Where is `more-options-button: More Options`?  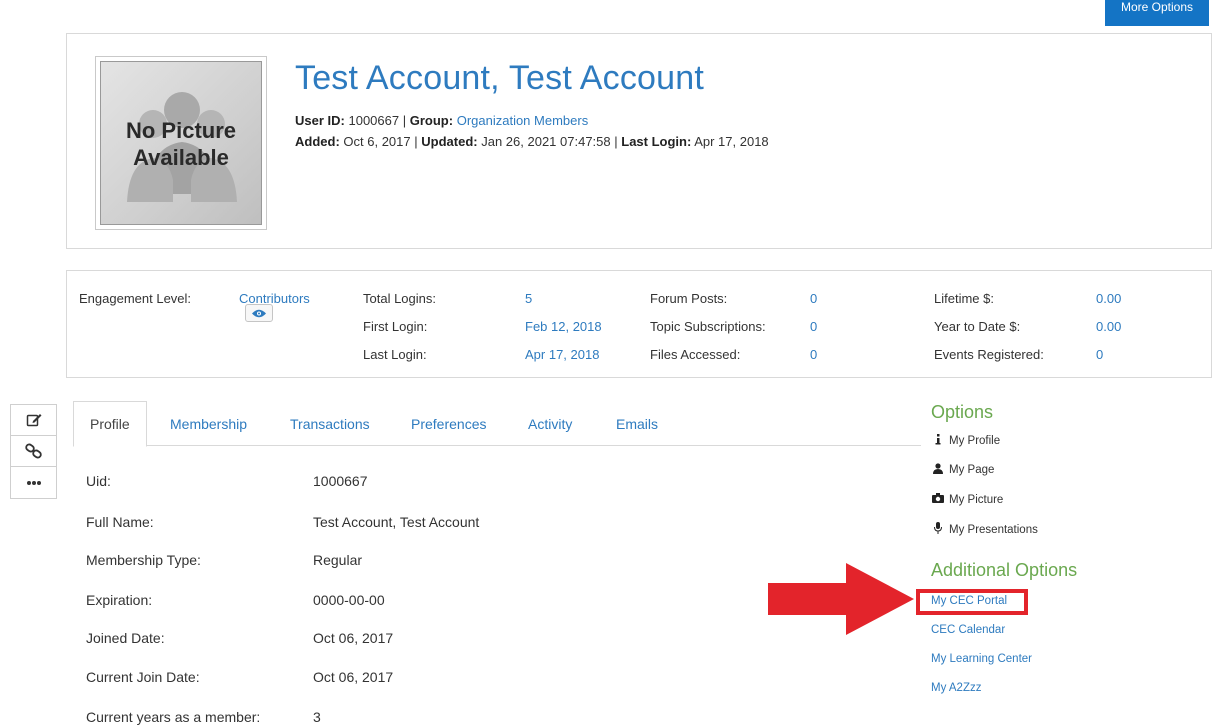
more-options-button: More Options is located at coordinates (1157, 13).